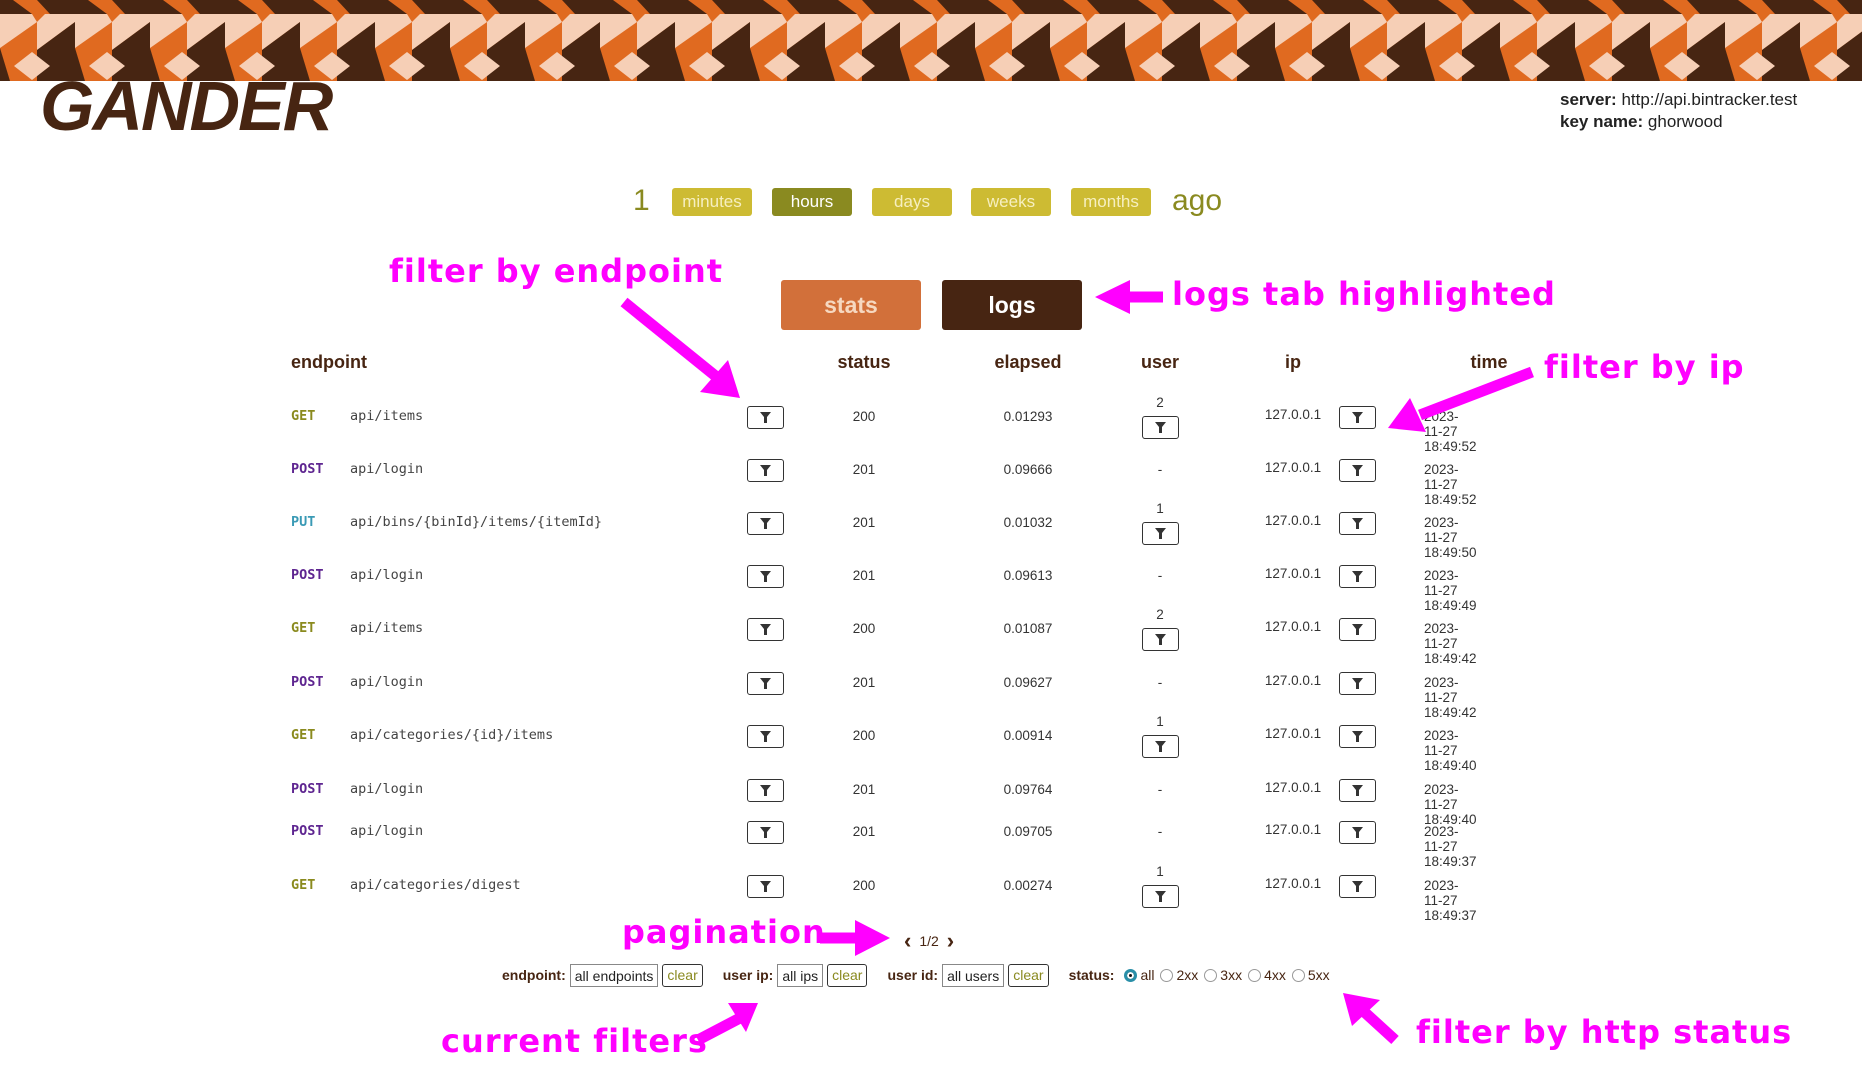  I want to click on status-filter-label: status:, so click(1091, 975).